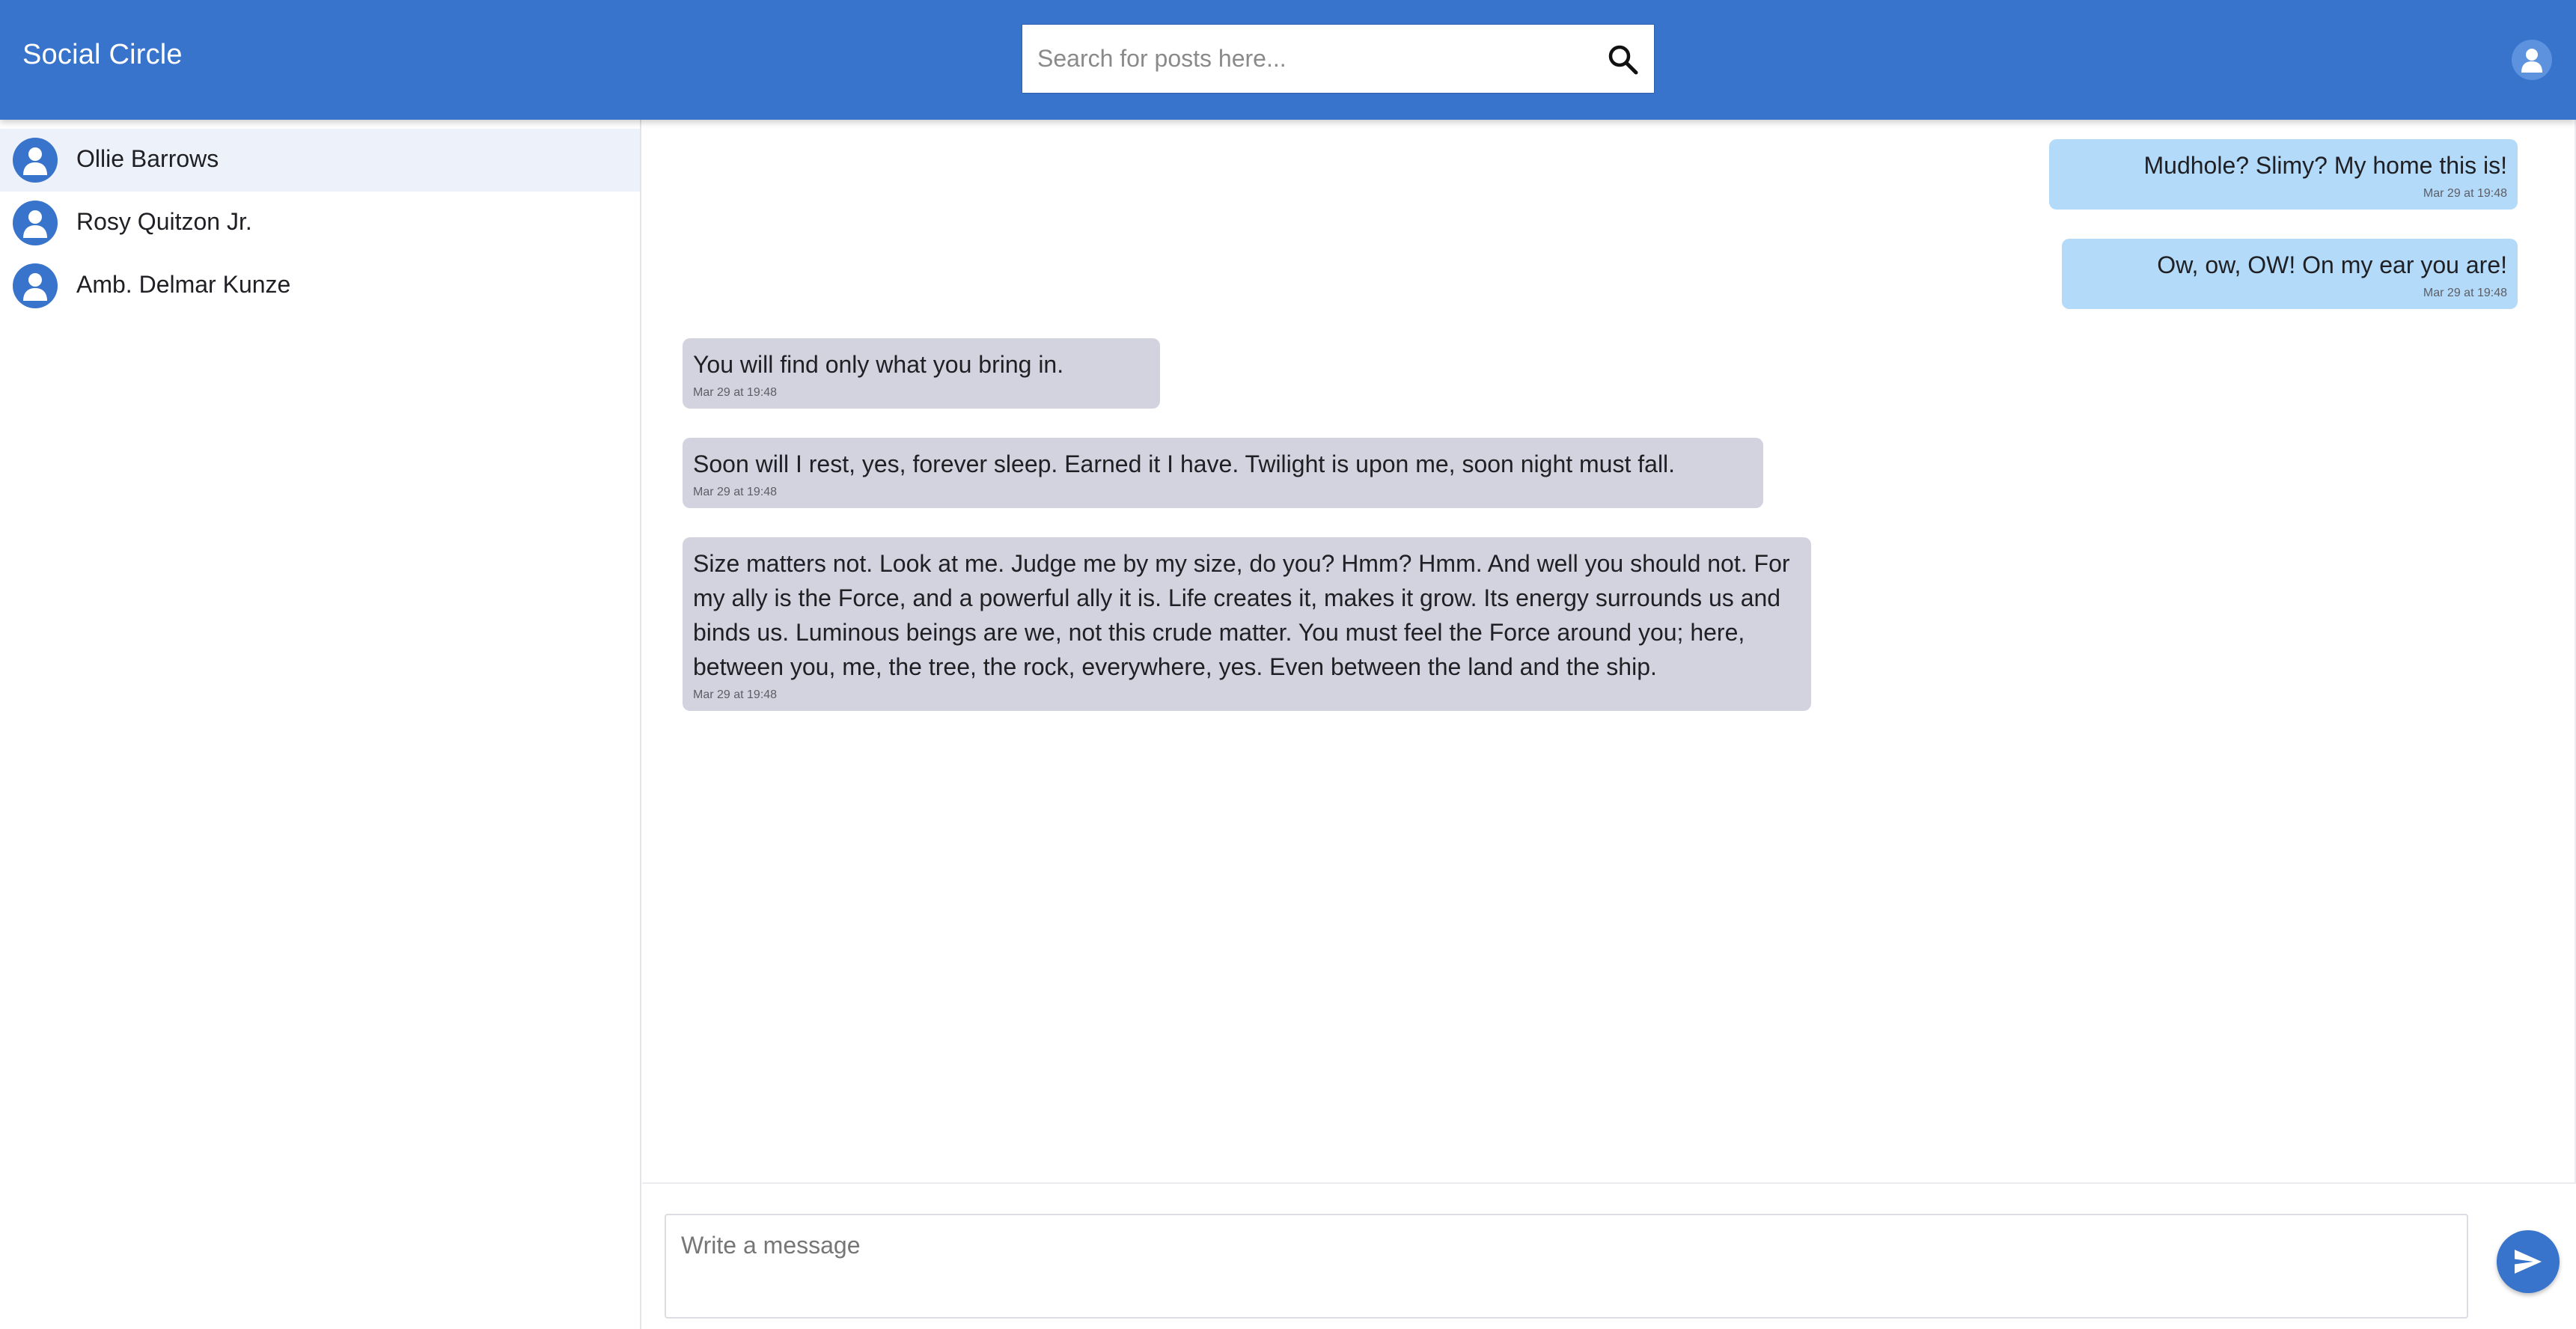  What do you see at coordinates (103, 55) in the screenshot?
I see `app-title: Social Circle` at bounding box center [103, 55].